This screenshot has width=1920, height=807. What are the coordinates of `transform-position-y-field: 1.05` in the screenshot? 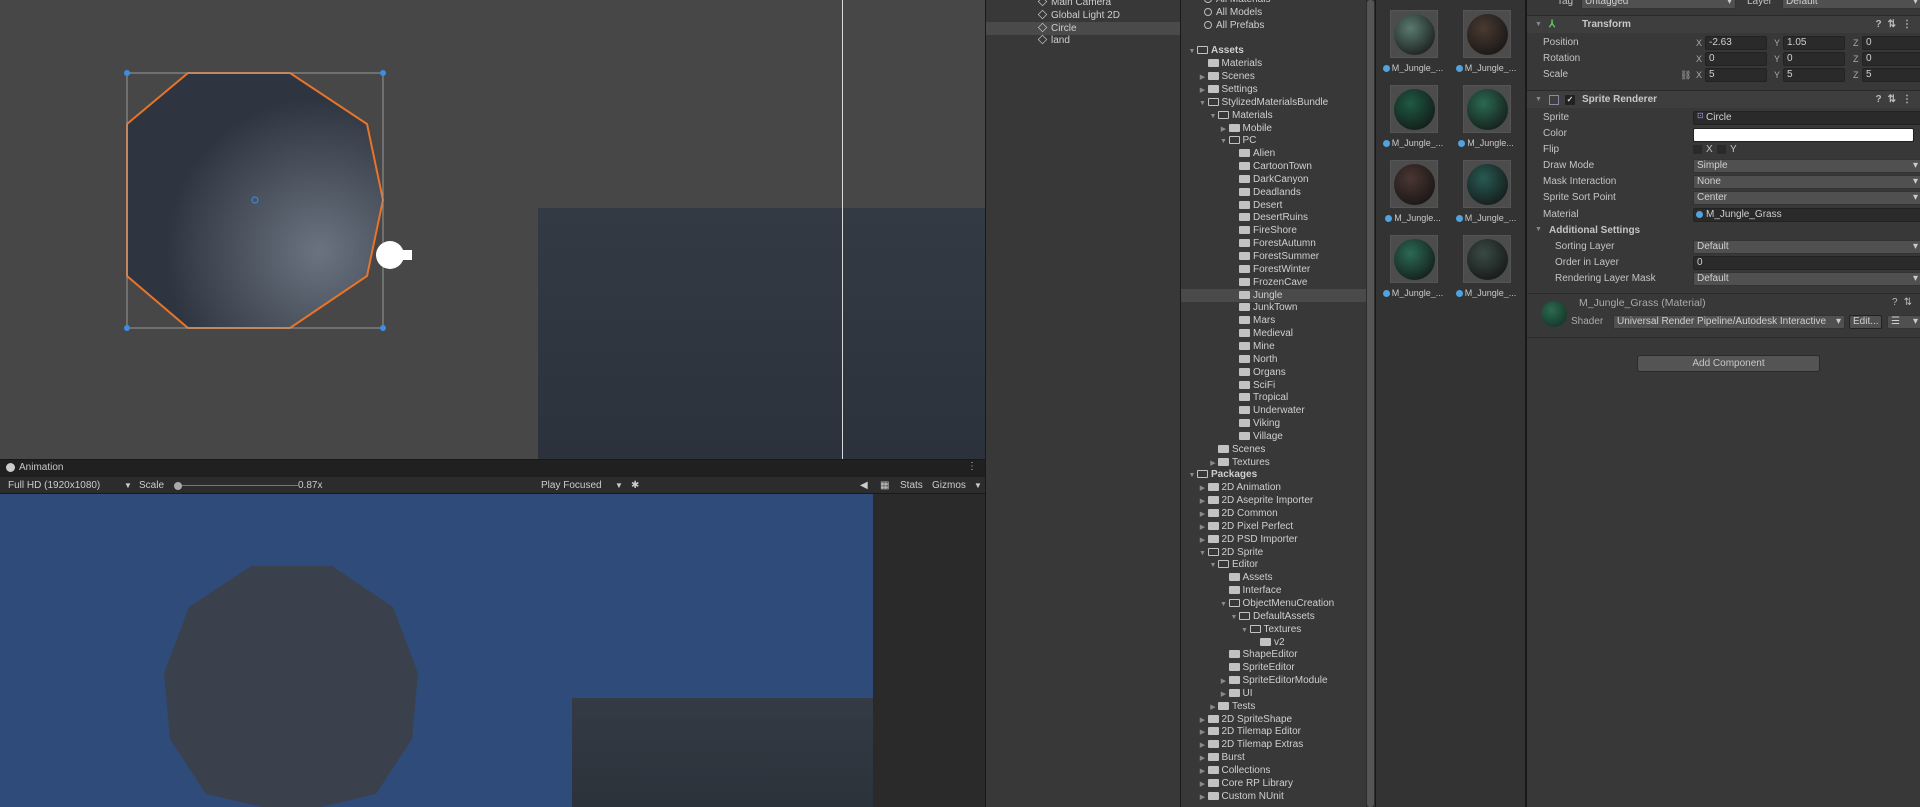 It's located at (1814, 43).